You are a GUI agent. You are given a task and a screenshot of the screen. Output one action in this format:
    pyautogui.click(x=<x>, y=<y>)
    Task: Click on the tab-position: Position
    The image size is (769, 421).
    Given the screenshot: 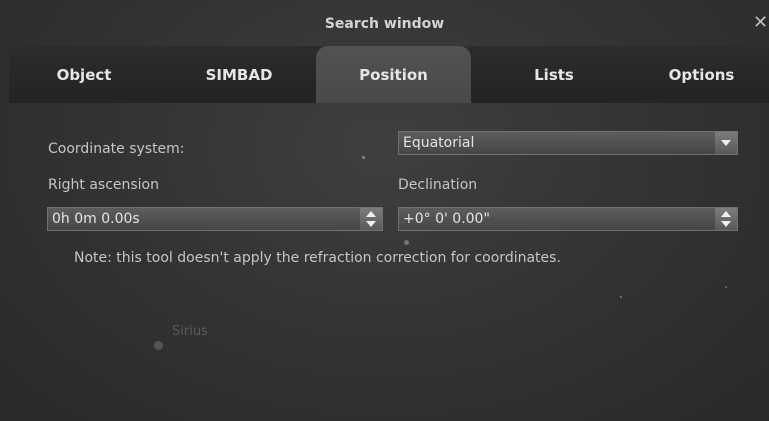 What is the action you would take?
    pyautogui.click(x=393, y=74)
    